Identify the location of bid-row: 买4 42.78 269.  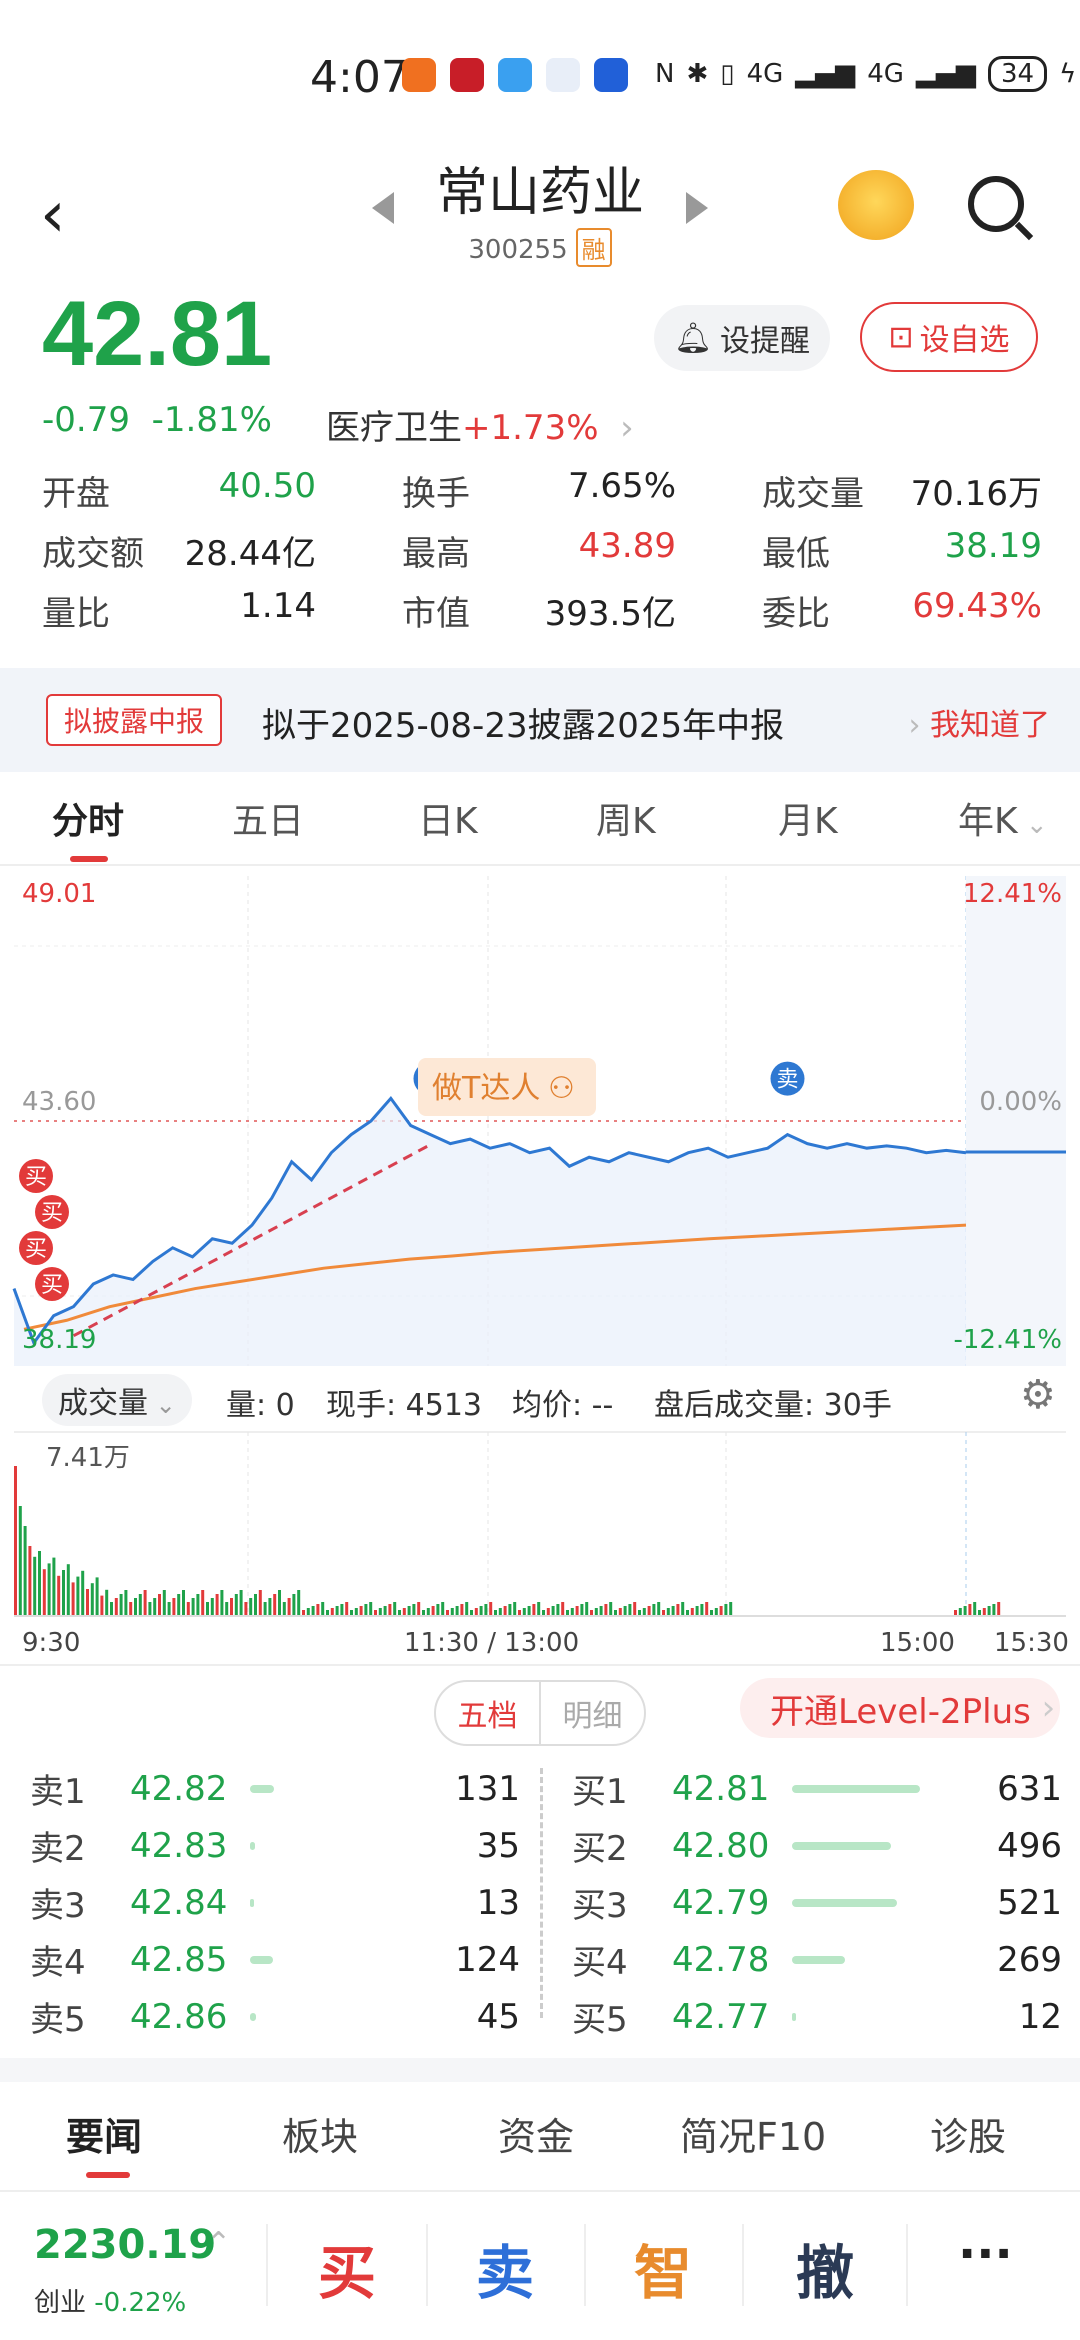
(817, 1959).